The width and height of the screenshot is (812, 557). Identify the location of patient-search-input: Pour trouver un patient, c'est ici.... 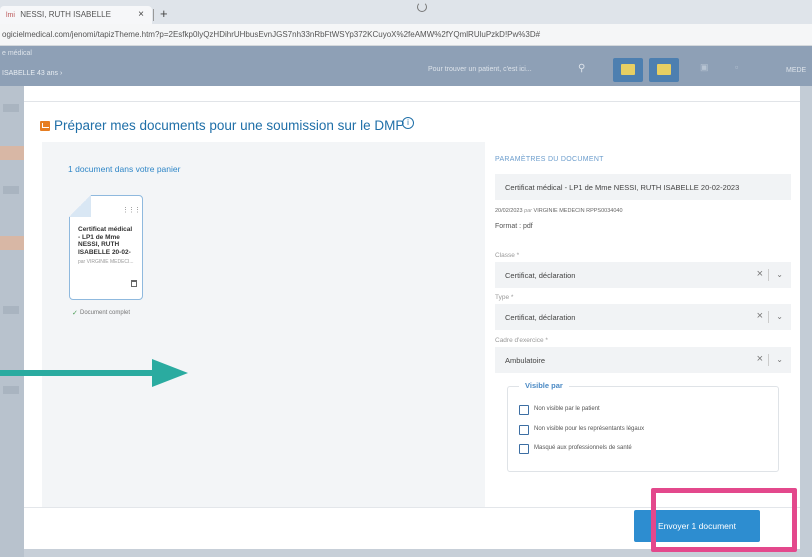
(480, 69).